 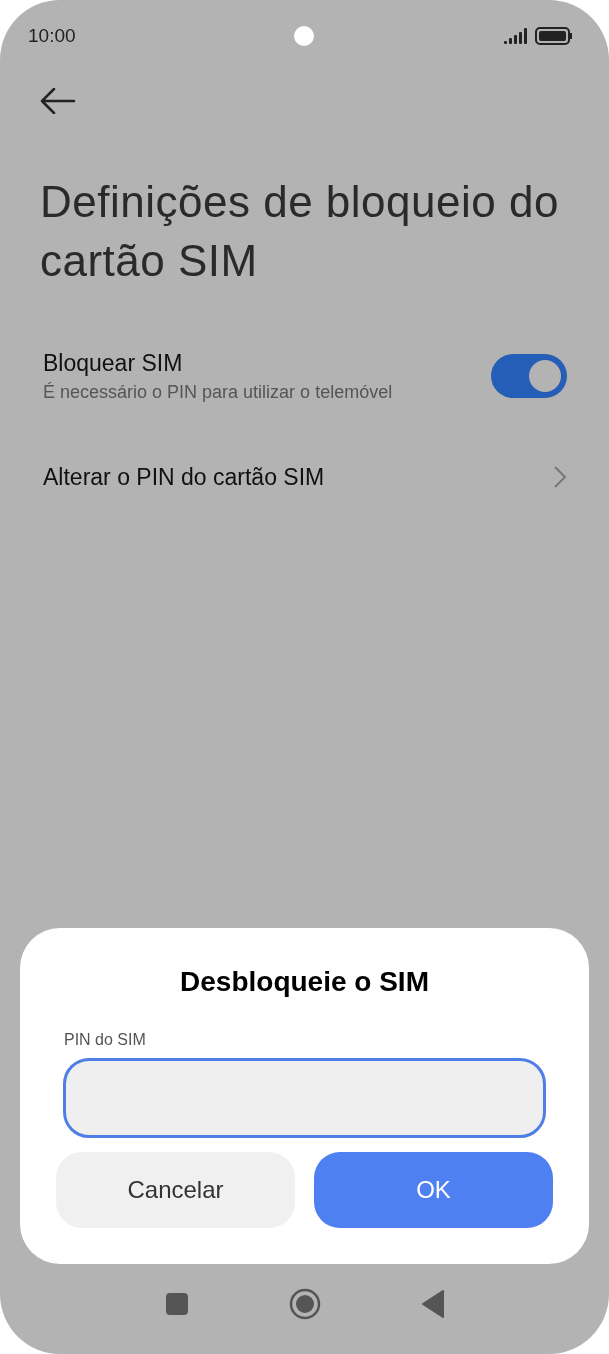 What do you see at coordinates (52, 35) in the screenshot?
I see `status-time: 10:00` at bounding box center [52, 35].